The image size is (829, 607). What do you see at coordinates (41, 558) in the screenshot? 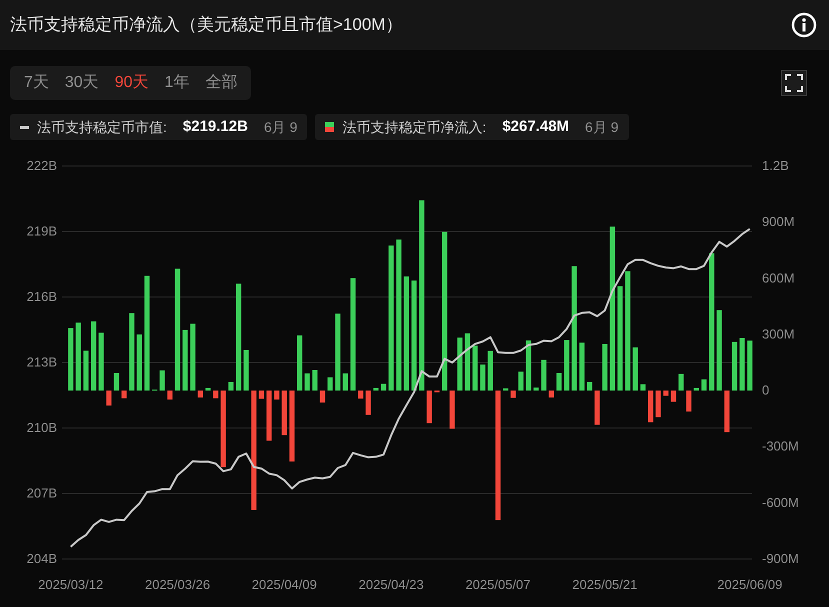
I see `y-axis-label: 204B` at bounding box center [41, 558].